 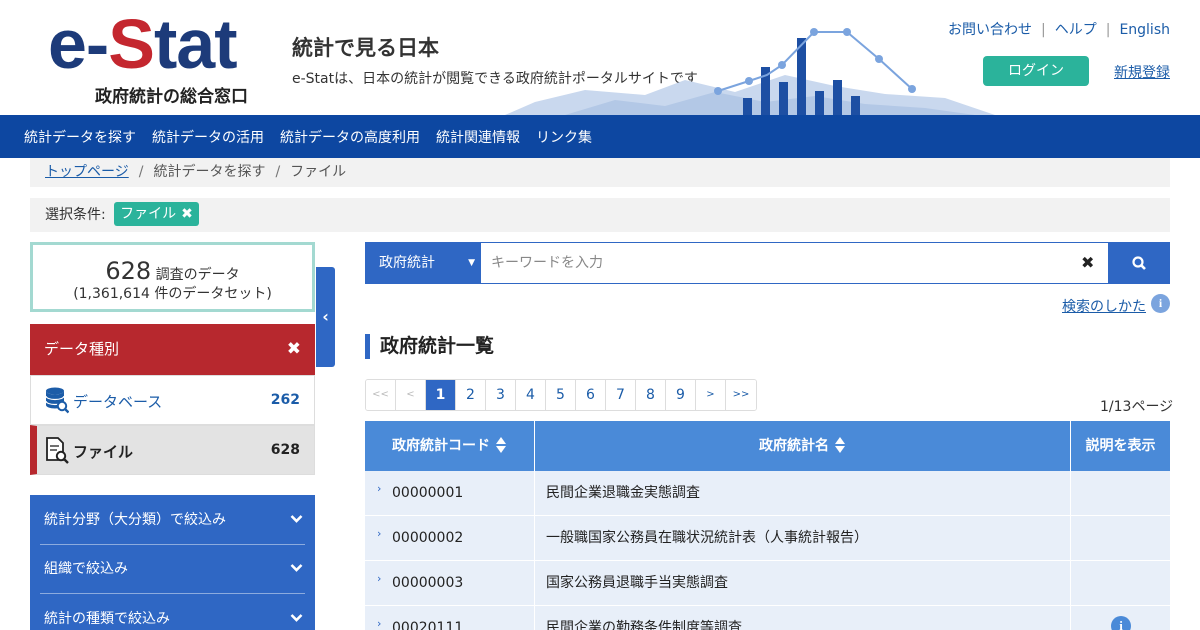 I want to click on nav-item-related-info: 統計関連情報, so click(x=478, y=137).